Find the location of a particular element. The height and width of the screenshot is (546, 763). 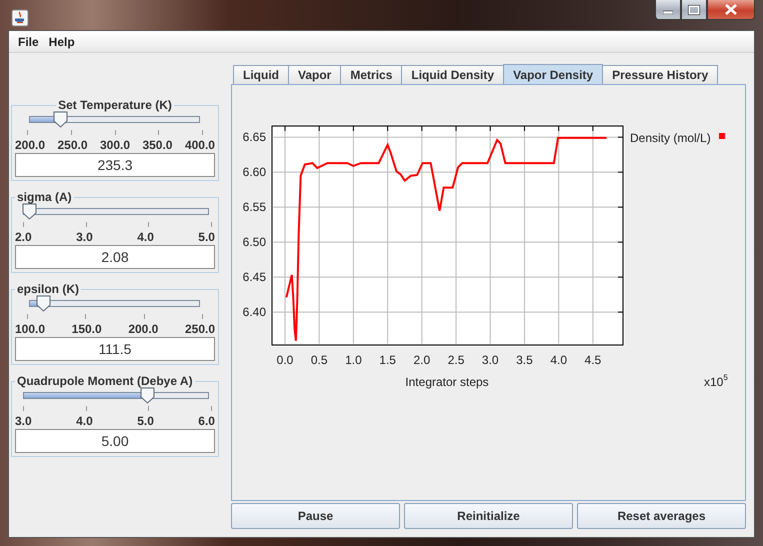

close-icon is located at coordinates (731, 9).